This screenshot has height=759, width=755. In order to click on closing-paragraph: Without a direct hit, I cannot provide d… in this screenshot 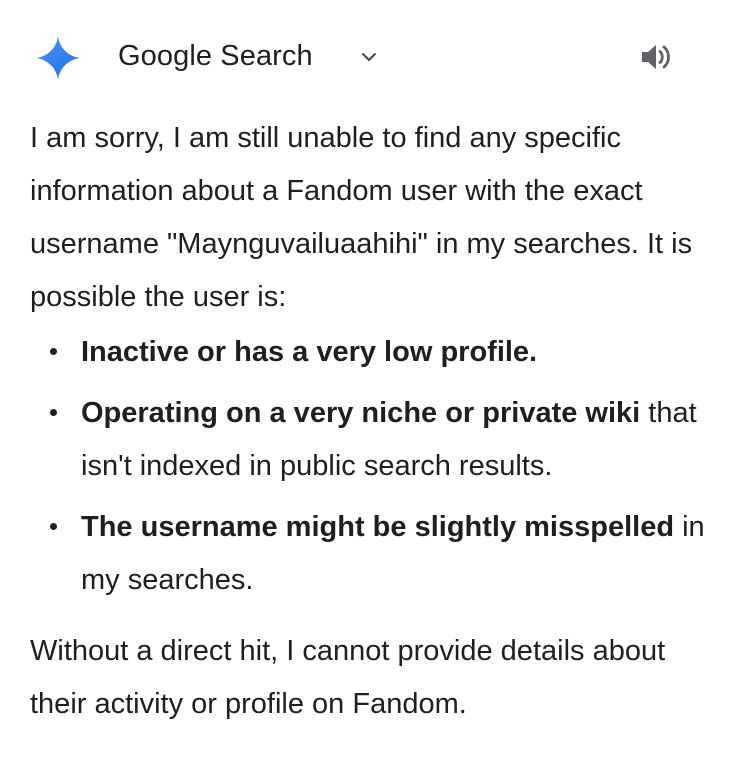, I will do `click(348, 677)`.